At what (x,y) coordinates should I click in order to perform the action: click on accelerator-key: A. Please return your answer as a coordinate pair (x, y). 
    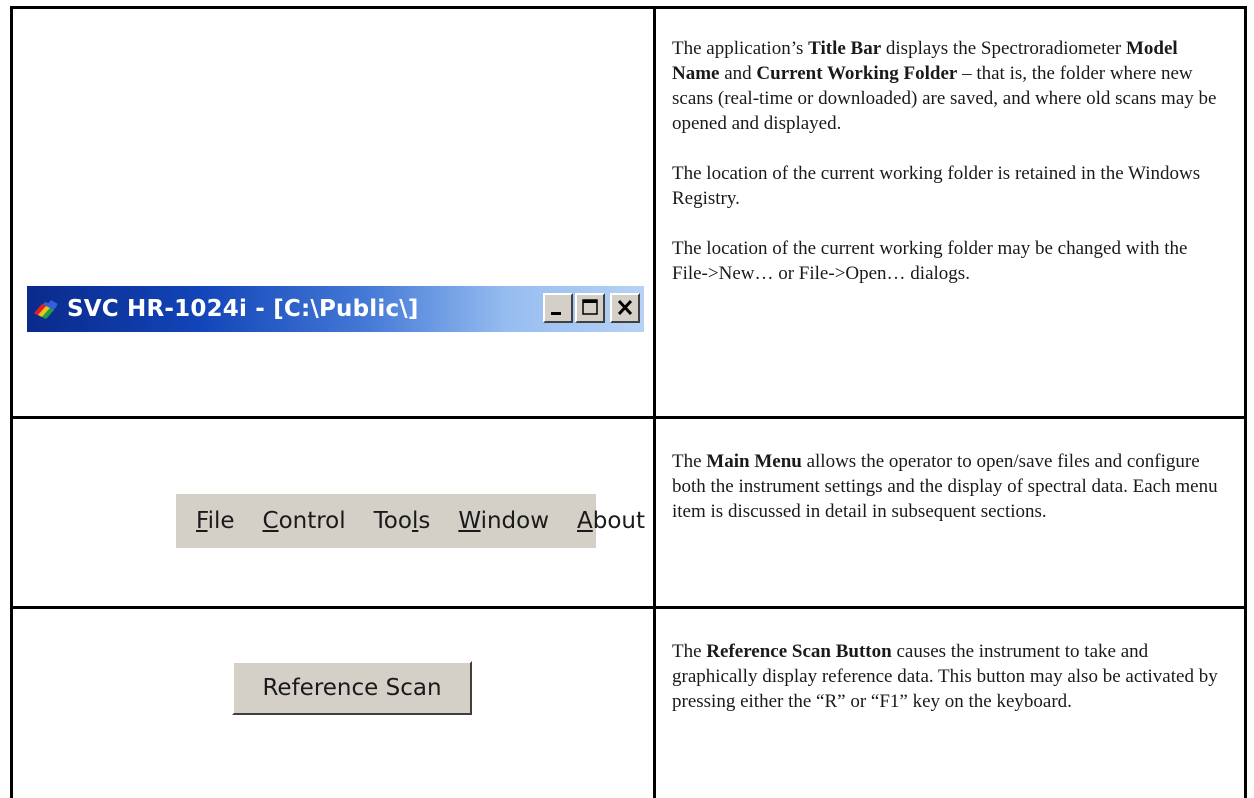
    Looking at the image, I should click on (585, 521).